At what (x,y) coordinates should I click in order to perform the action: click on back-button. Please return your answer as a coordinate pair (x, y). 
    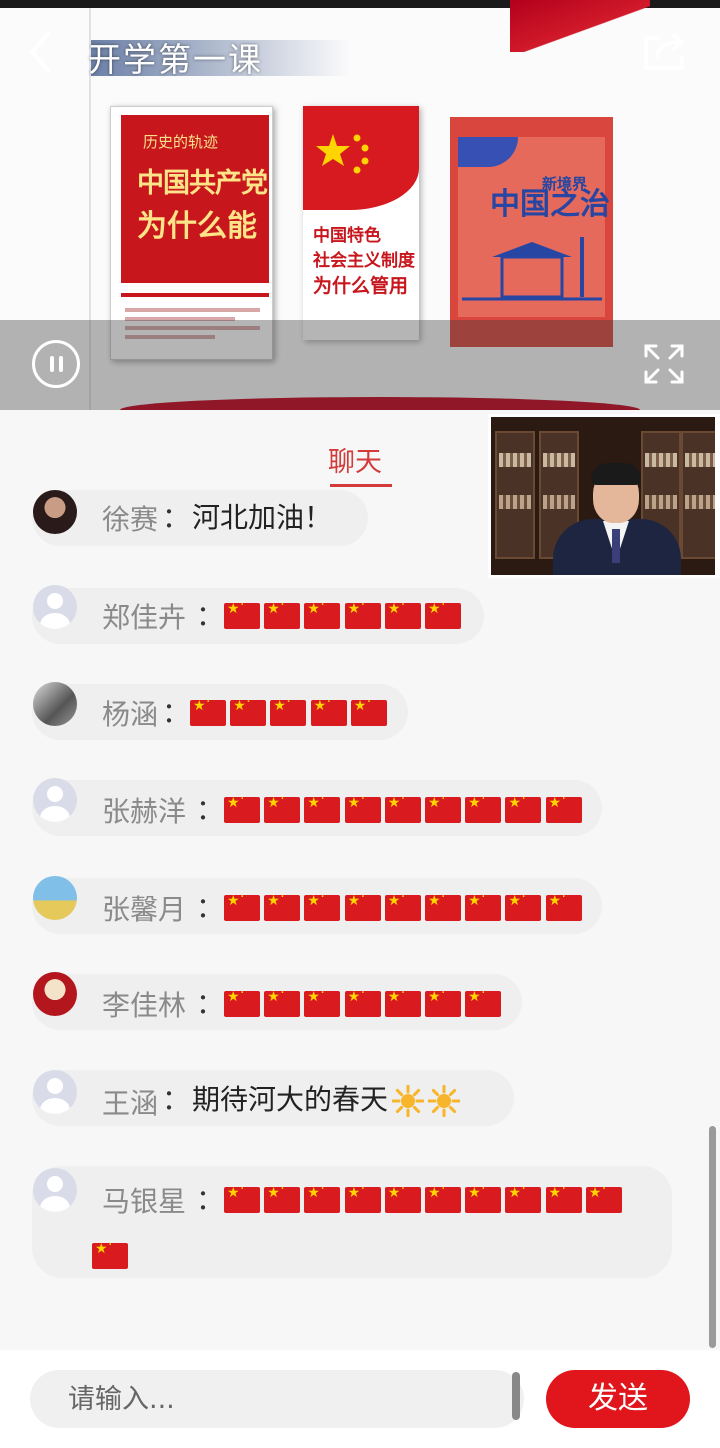
    Looking at the image, I should click on (42, 52).